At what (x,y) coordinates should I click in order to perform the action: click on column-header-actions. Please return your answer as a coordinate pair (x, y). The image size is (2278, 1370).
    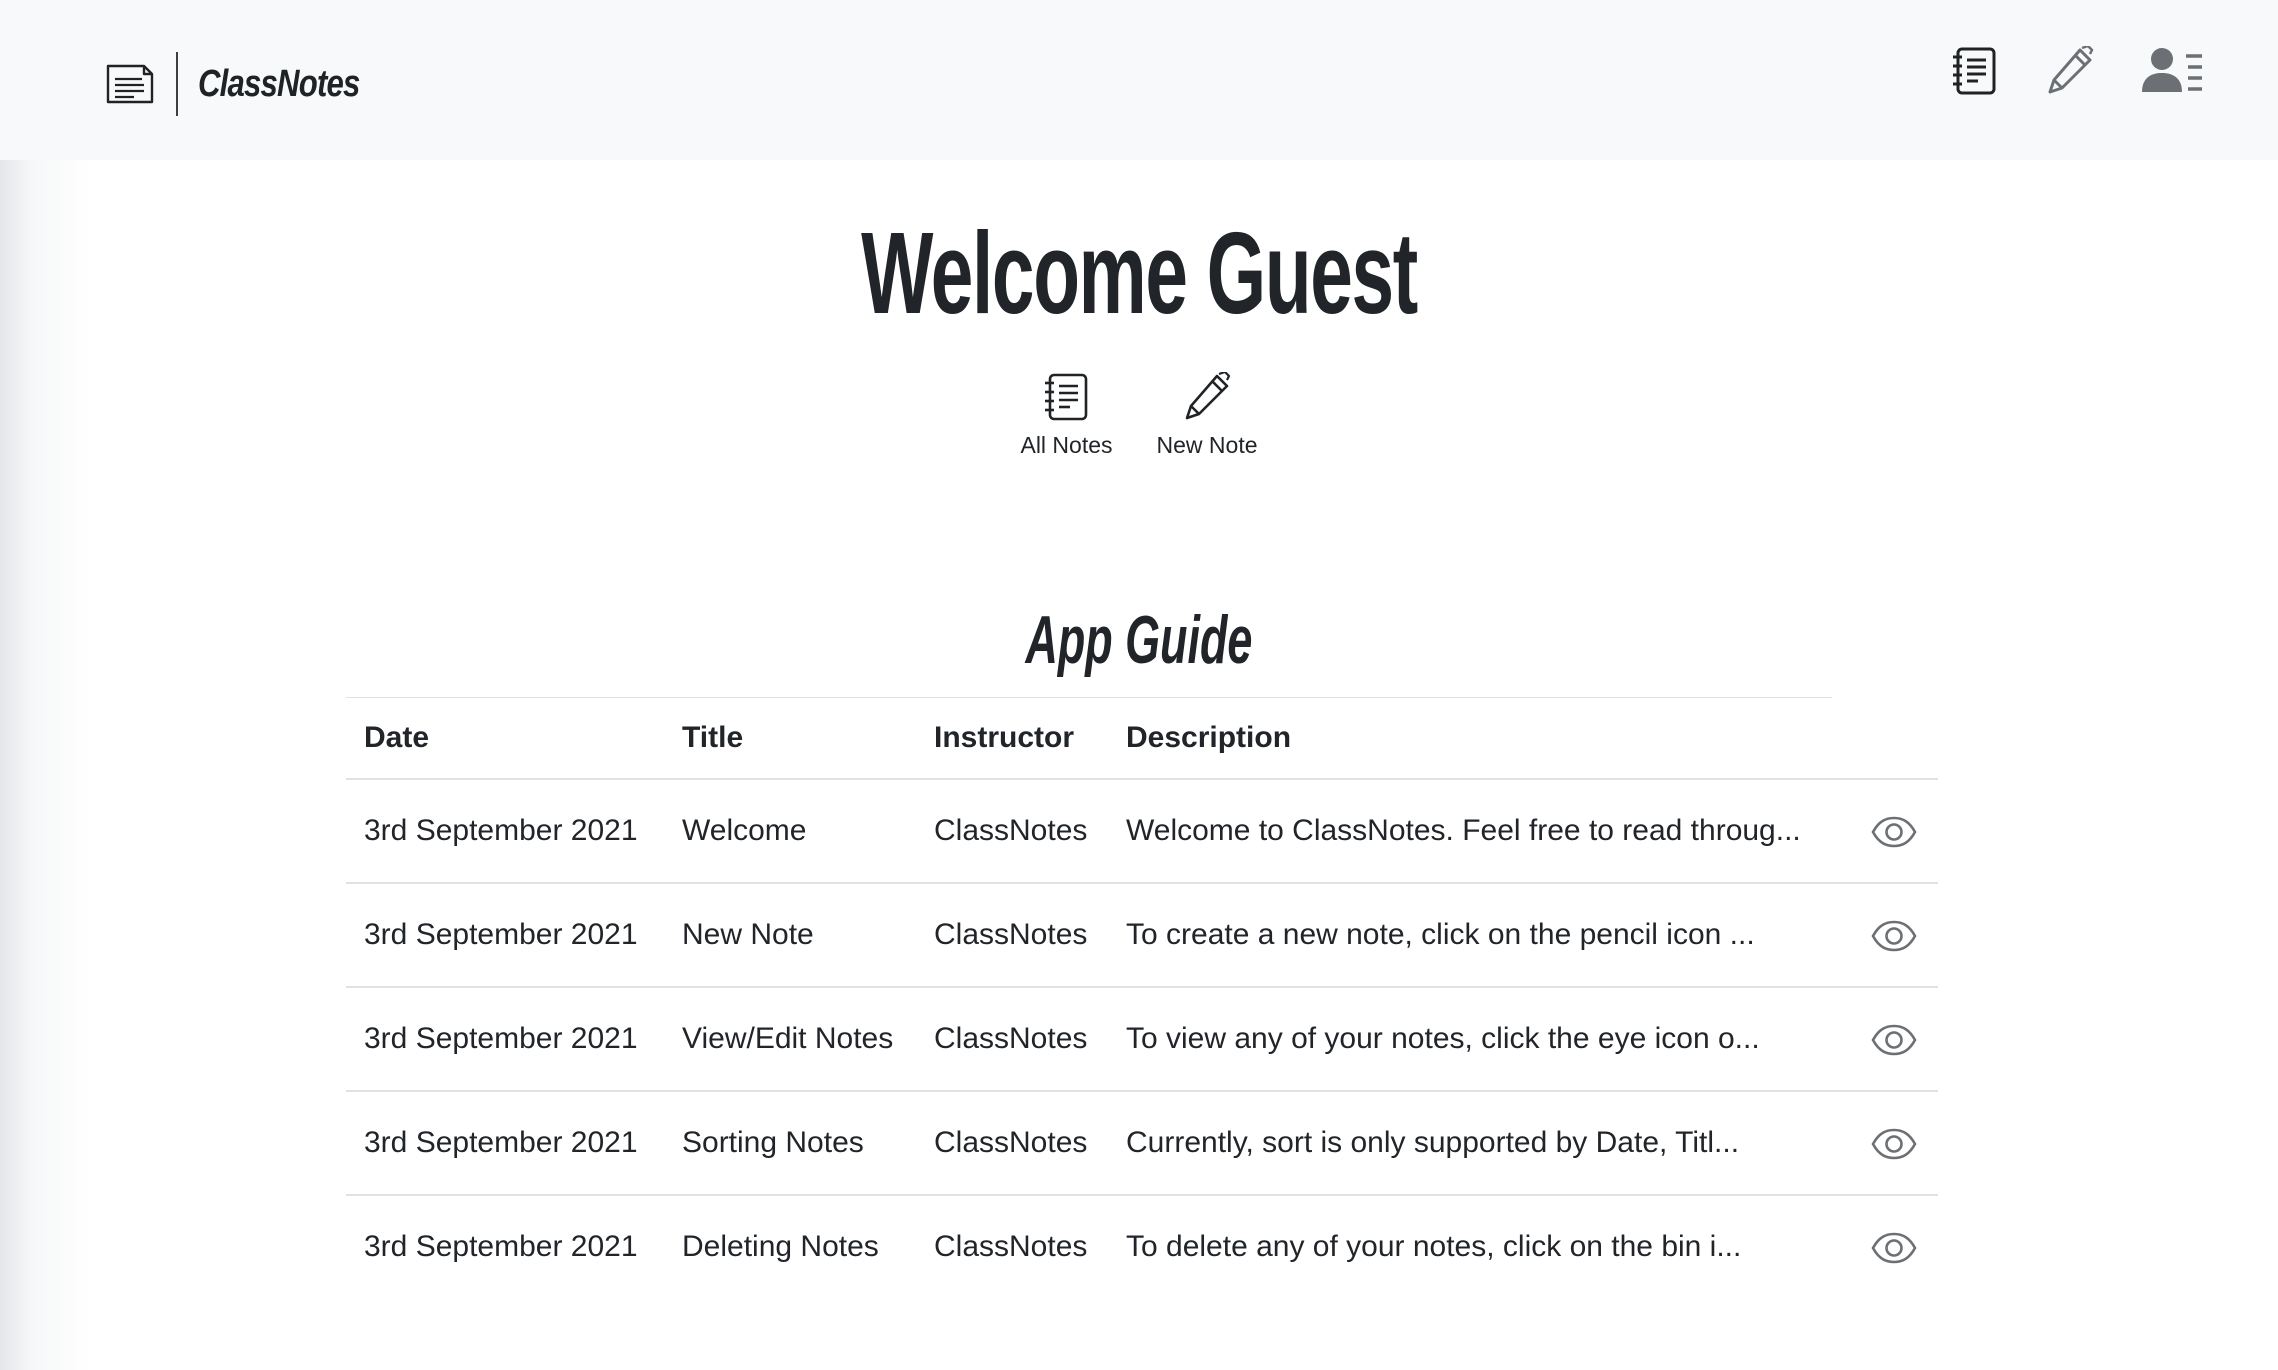
    Looking at the image, I should click on (1885, 739).